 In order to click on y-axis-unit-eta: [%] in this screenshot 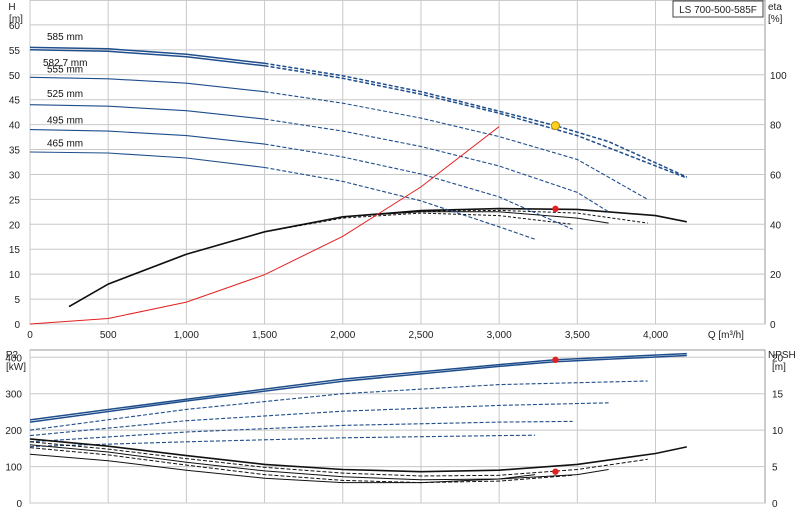, I will do `click(775, 19)`.